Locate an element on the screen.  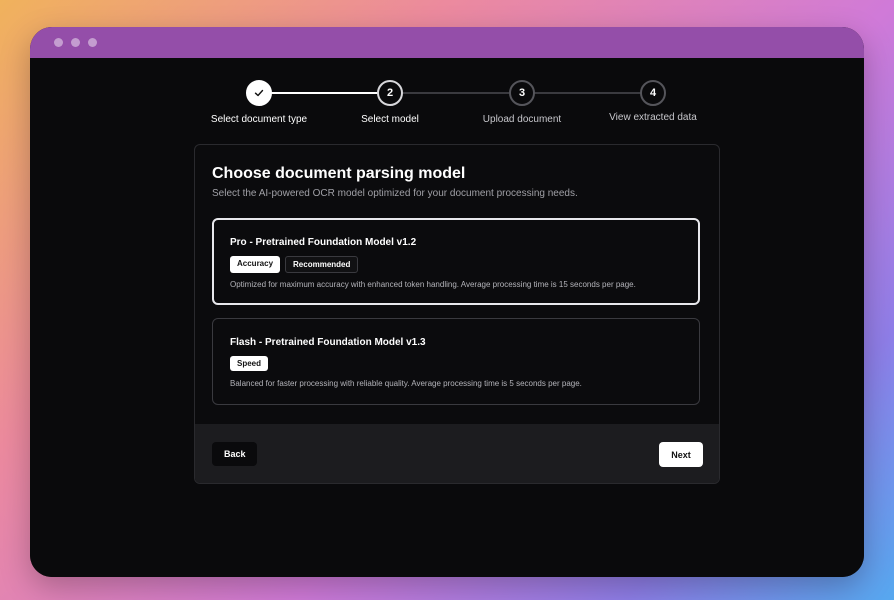
step-4-label: View extracted data is located at coordinates (653, 117).